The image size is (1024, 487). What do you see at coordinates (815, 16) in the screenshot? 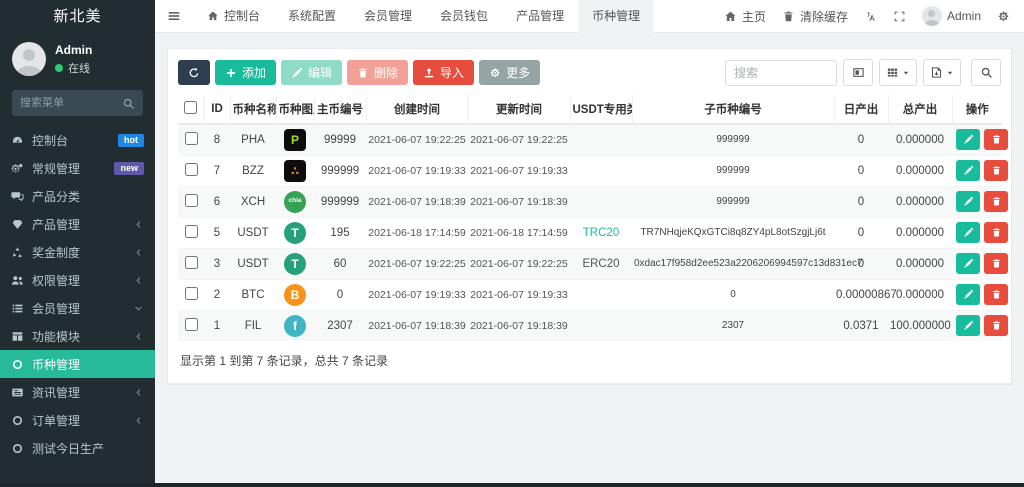
I see `clear-cache-button: 清除缓存` at bounding box center [815, 16].